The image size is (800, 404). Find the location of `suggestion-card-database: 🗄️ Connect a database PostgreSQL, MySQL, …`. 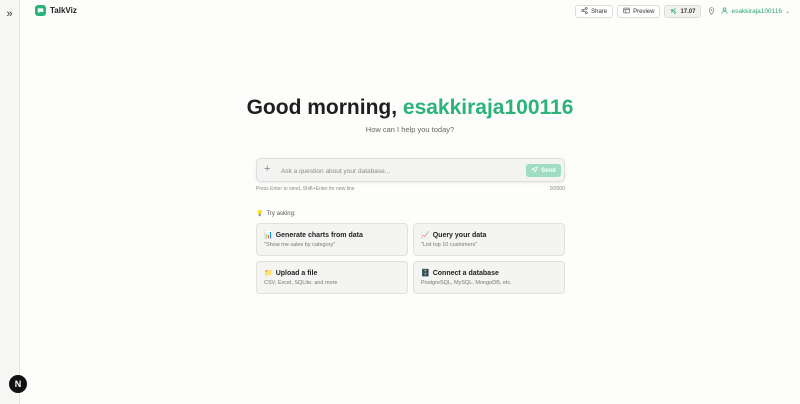

suggestion-card-database: 🗄️ Connect a database PostgreSQL, MySQL, … is located at coordinates (489, 277).